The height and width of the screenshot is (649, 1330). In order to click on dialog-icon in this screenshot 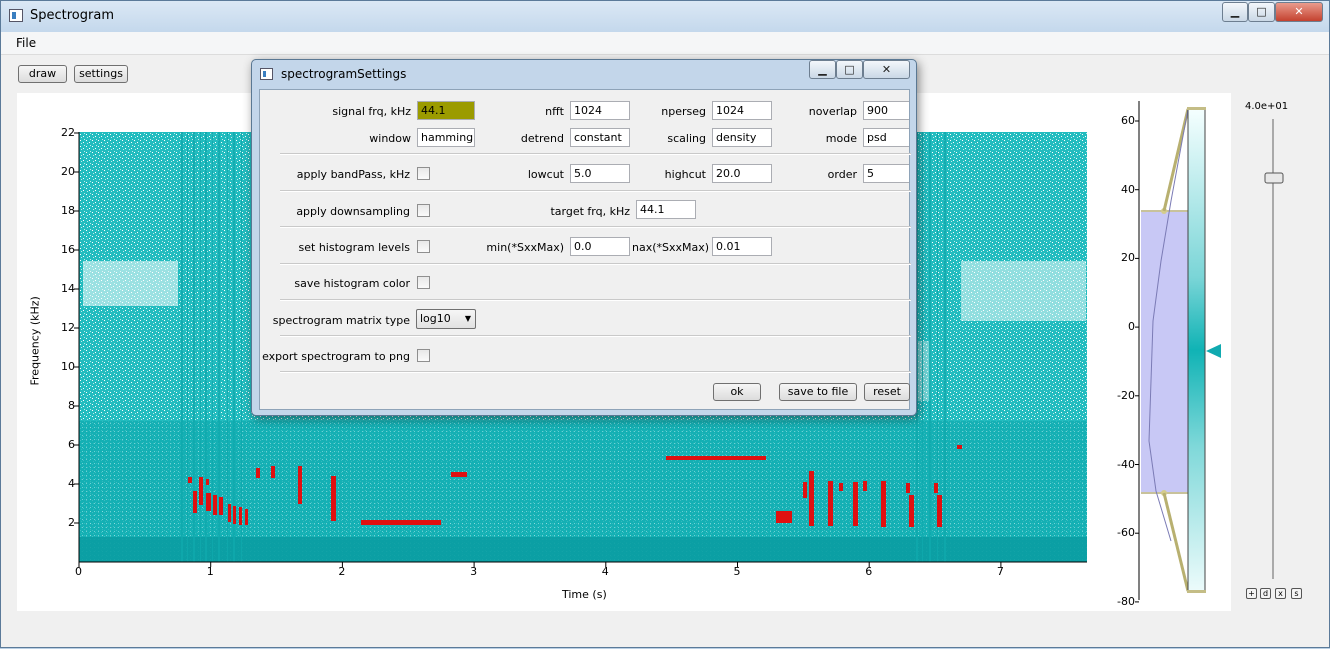, I will do `click(266, 74)`.